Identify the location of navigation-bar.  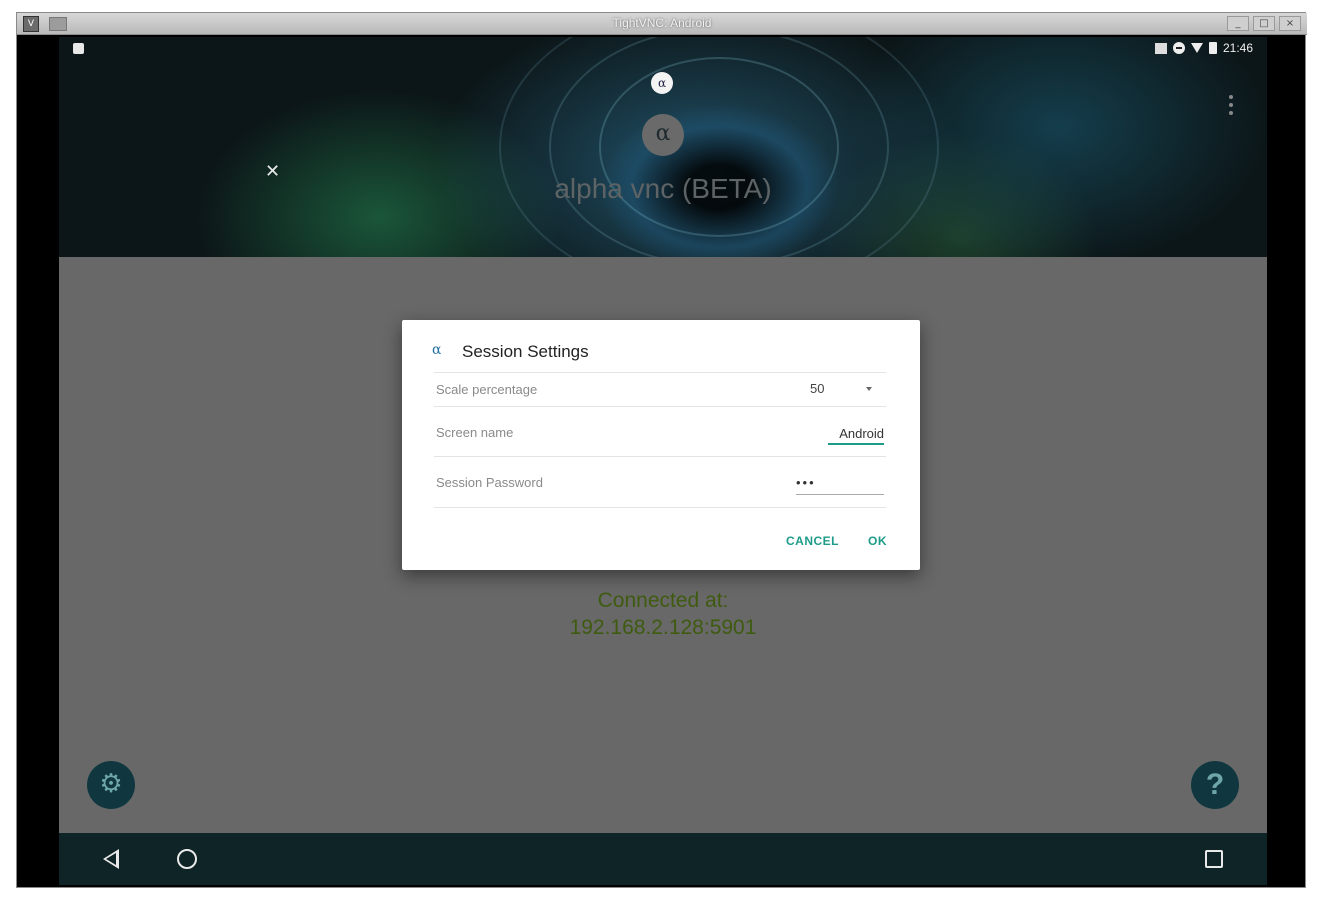
(663, 859).